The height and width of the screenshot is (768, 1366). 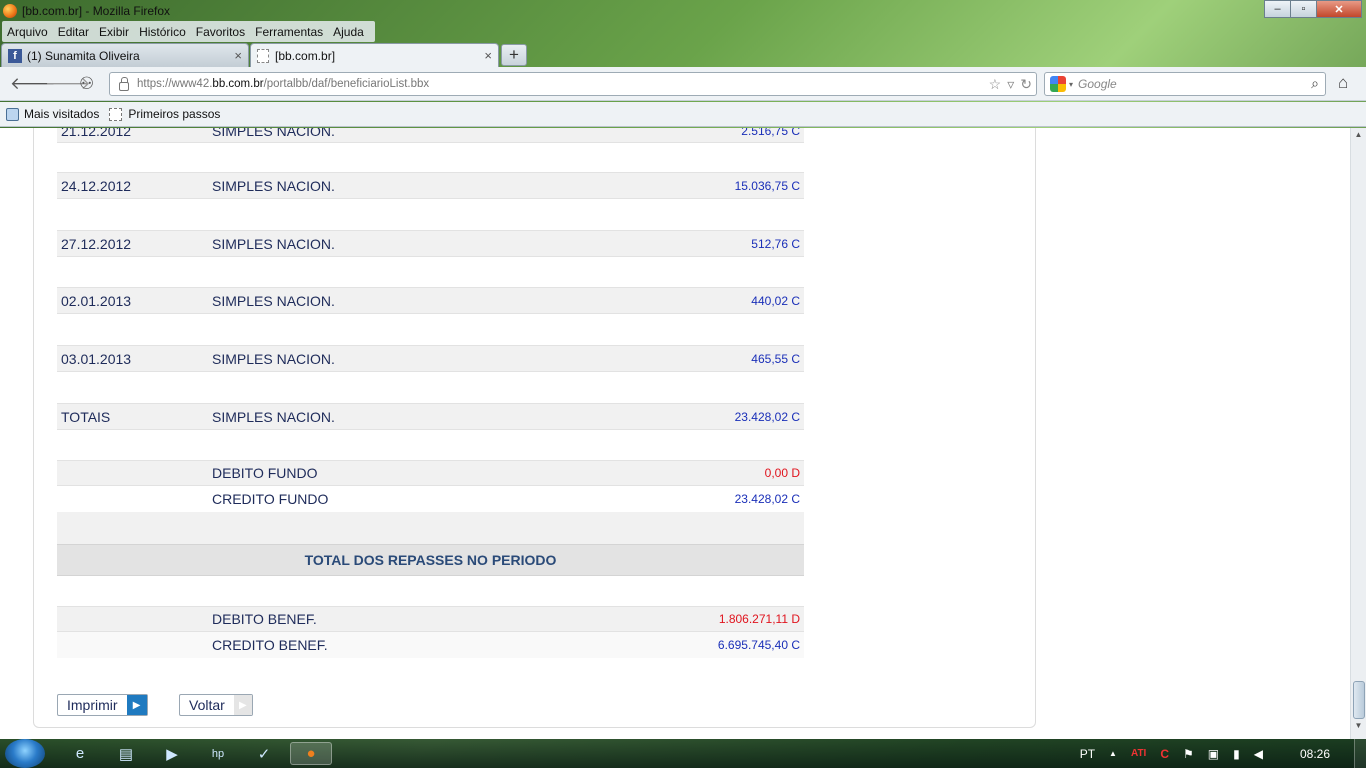 What do you see at coordinates (995, 84) in the screenshot?
I see `bookmark-star-icon: ☆` at bounding box center [995, 84].